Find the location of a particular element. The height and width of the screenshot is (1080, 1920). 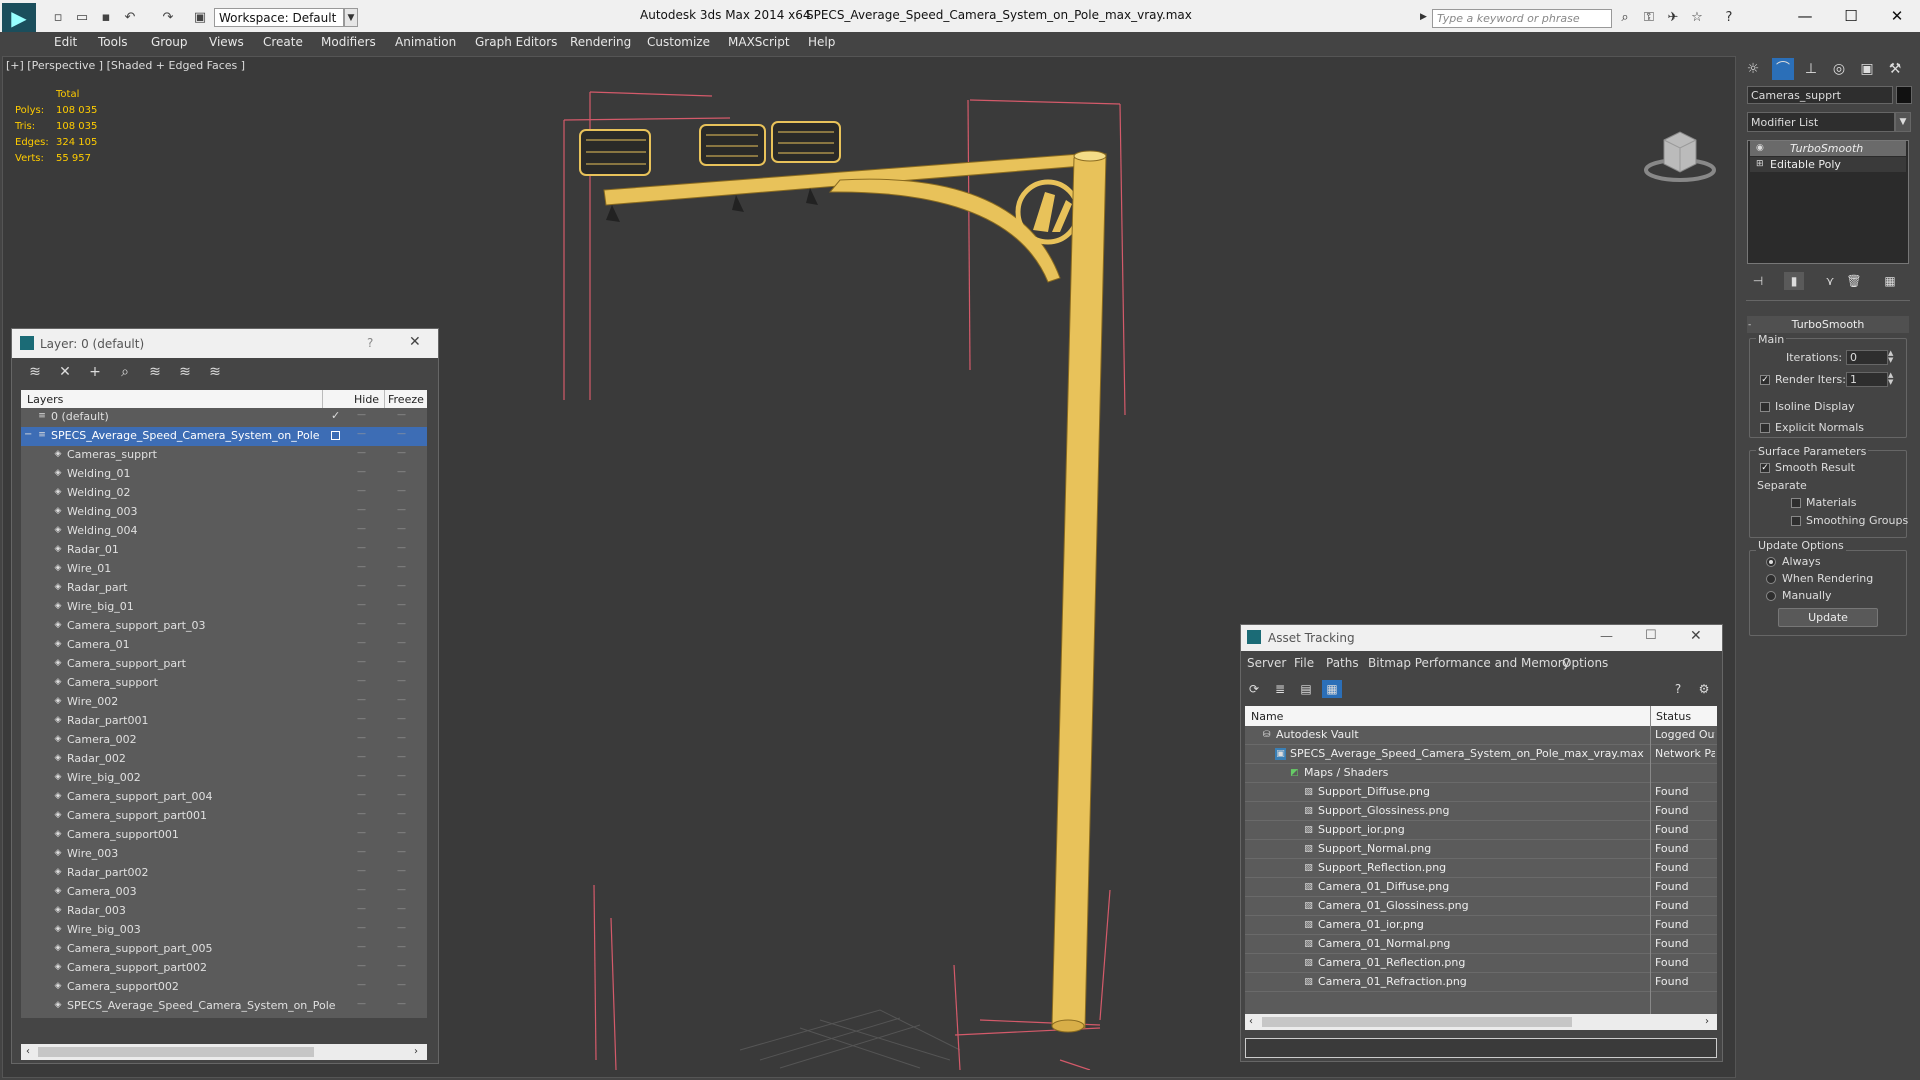

subscription-icon: ✈ is located at coordinates (1673, 18).